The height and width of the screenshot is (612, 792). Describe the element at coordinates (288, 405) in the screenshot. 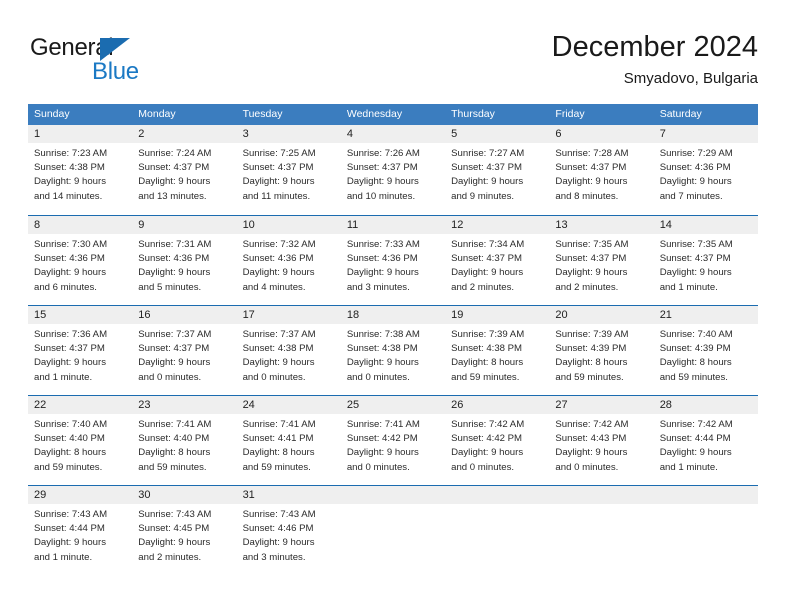

I see `day-number: 24` at that location.